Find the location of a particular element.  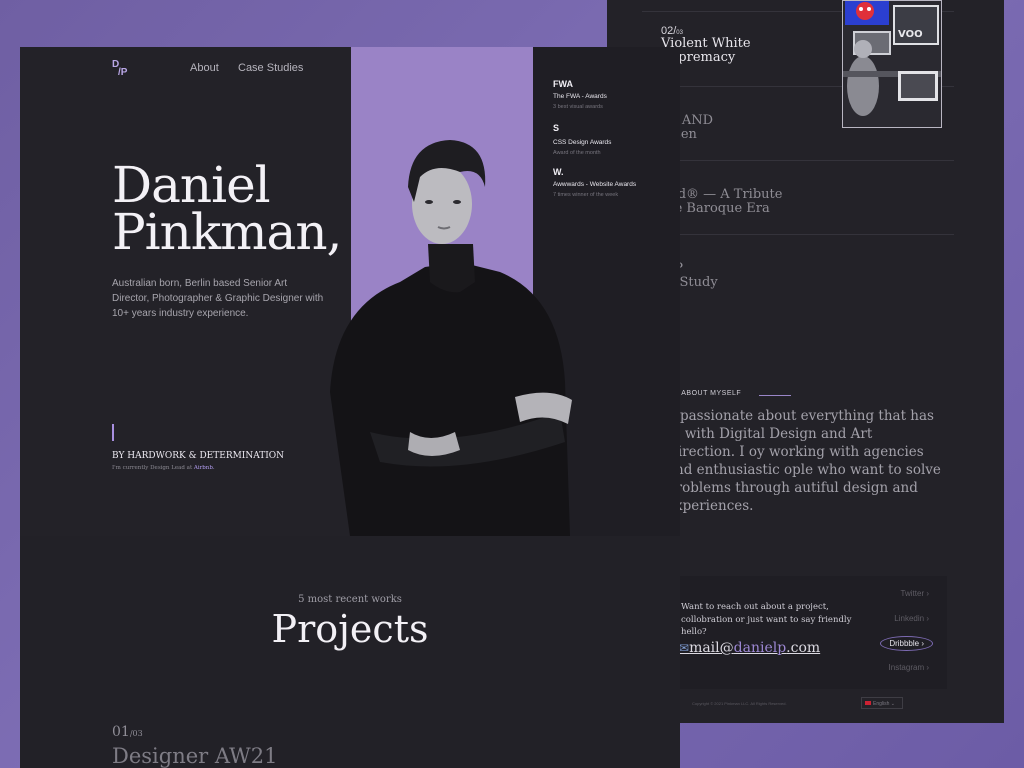

workspace-photo-illustration: VOO is located at coordinates (892, 64).